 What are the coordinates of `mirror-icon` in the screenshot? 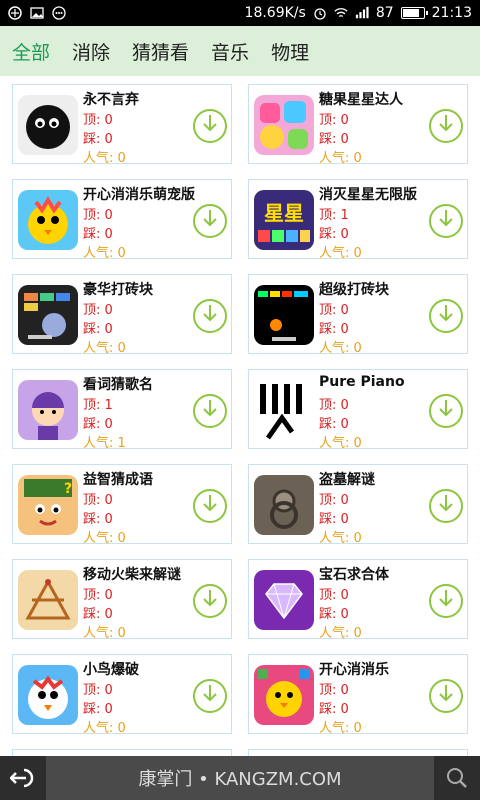 It's located at (15, 13).